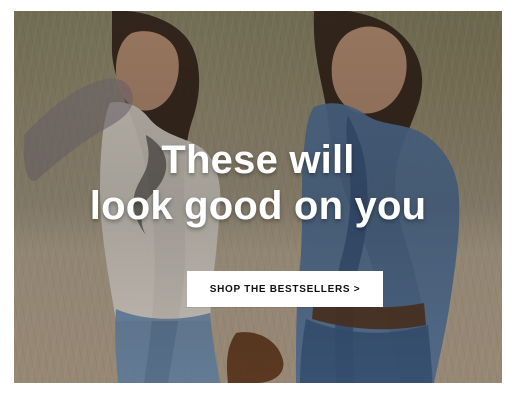 The height and width of the screenshot is (394, 516). I want to click on shop-bestsellers-button: SHOP THE BESTSELLERS >, so click(285, 289).